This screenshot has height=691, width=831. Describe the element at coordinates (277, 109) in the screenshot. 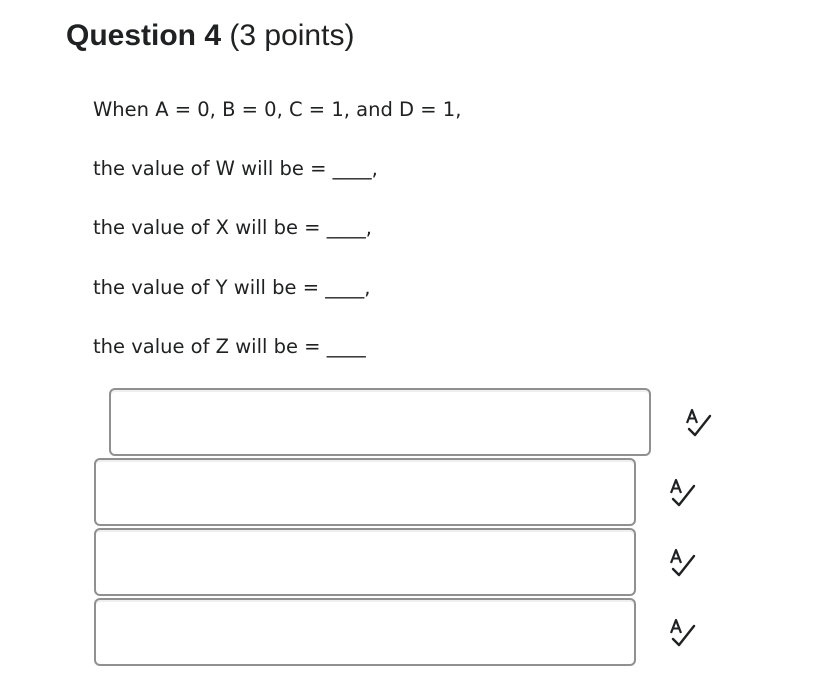

I see `prompt-line-conditions: When A = 0, B = 0, C = 1, and D = 1,` at that location.